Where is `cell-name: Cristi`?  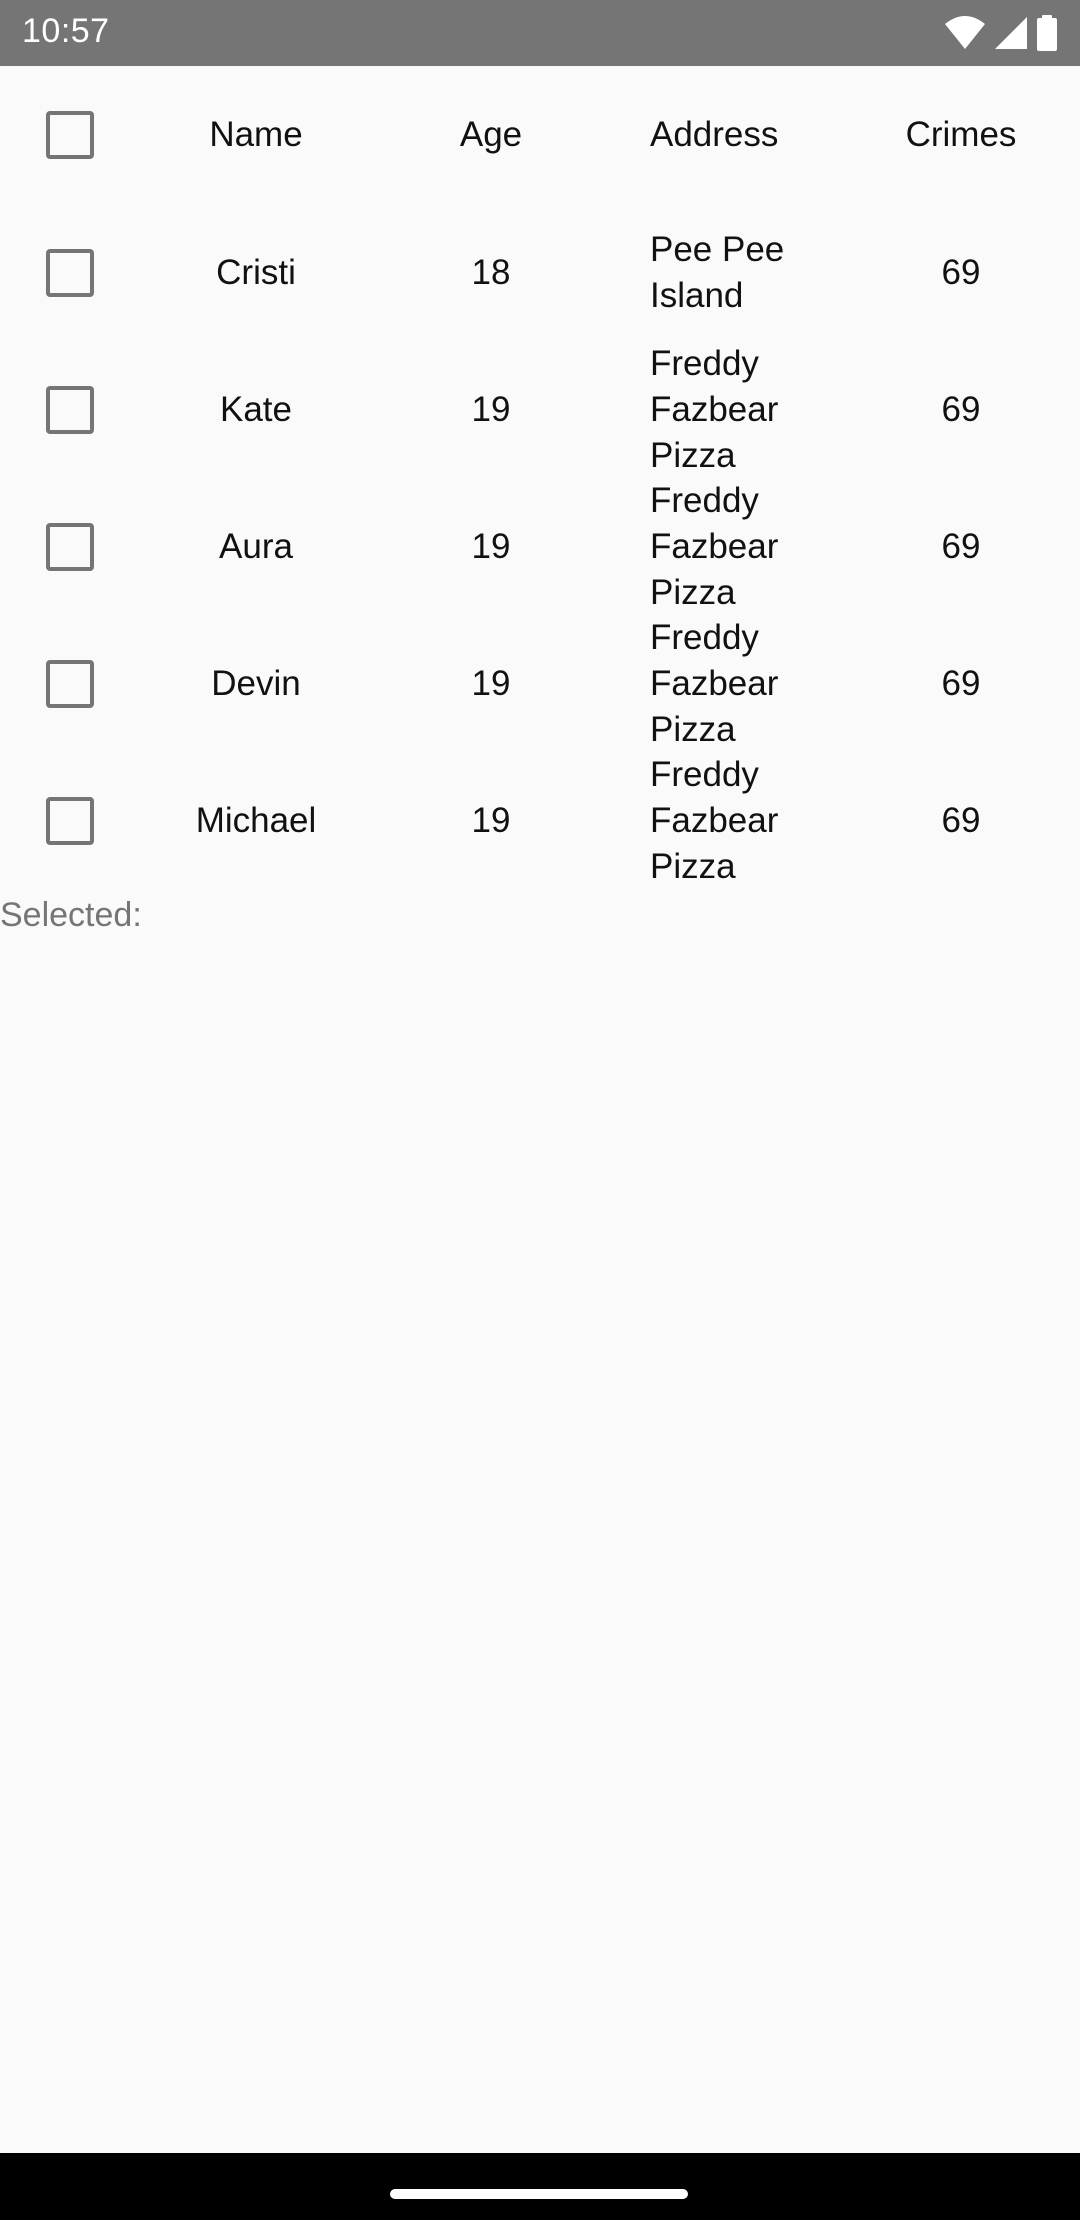 cell-name: Cristi is located at coordinates (256, 272).